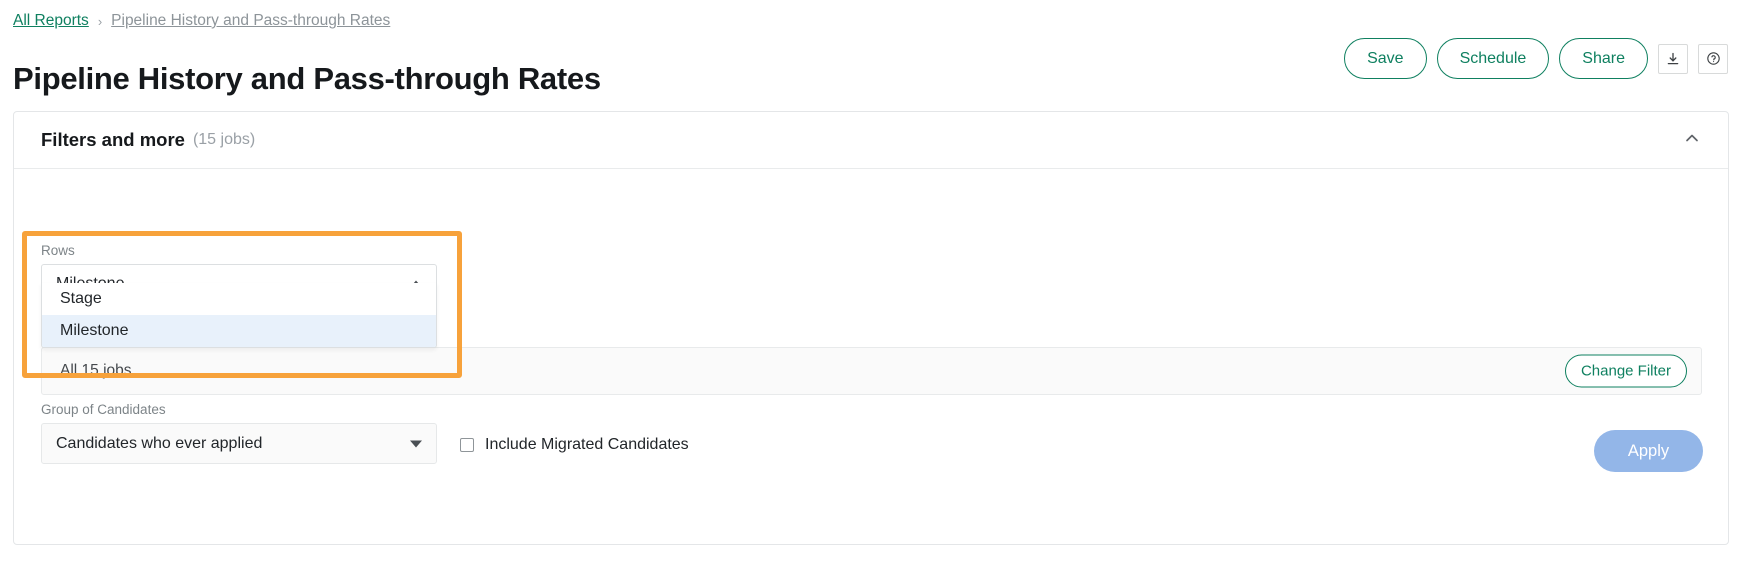  What do you see at coordinates (113, 139) in the screenshot?
I see `filters-card-title: Filters and more` at bounding box center [113, 139].